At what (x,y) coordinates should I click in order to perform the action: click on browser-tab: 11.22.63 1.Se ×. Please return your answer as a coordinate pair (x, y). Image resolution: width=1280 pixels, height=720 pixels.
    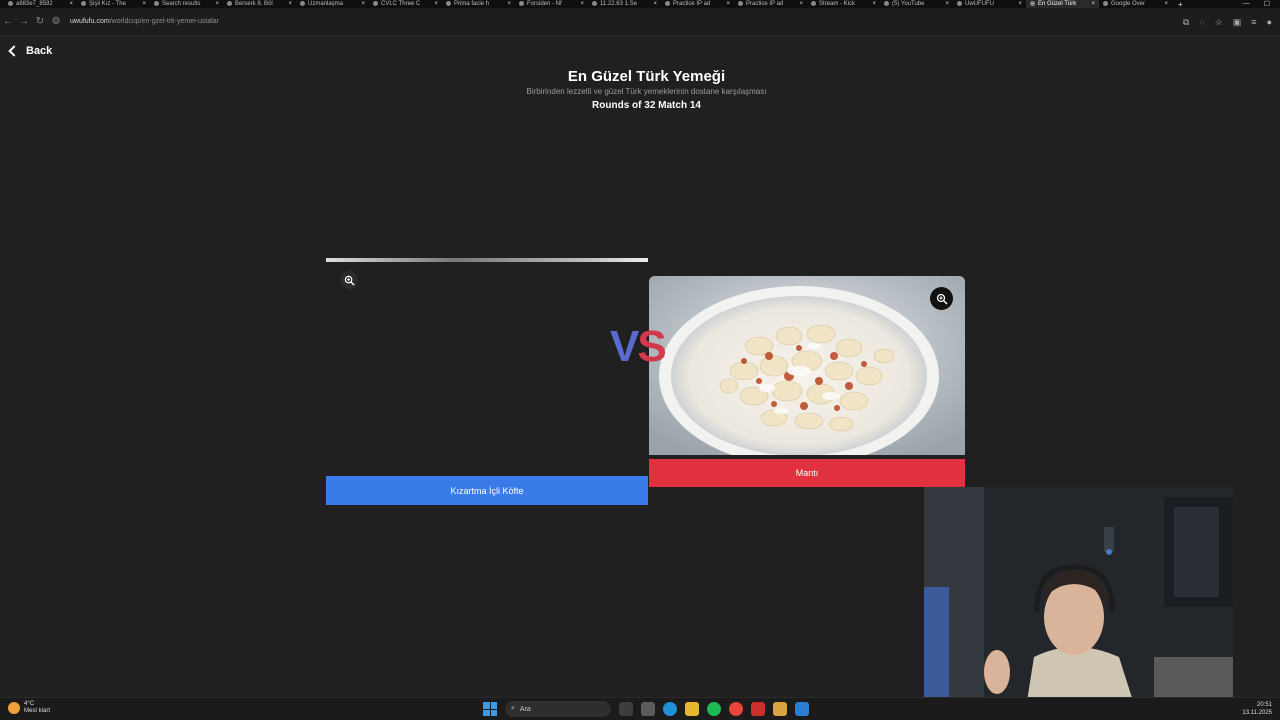
    Looking at the image, I should click on (624, 4).